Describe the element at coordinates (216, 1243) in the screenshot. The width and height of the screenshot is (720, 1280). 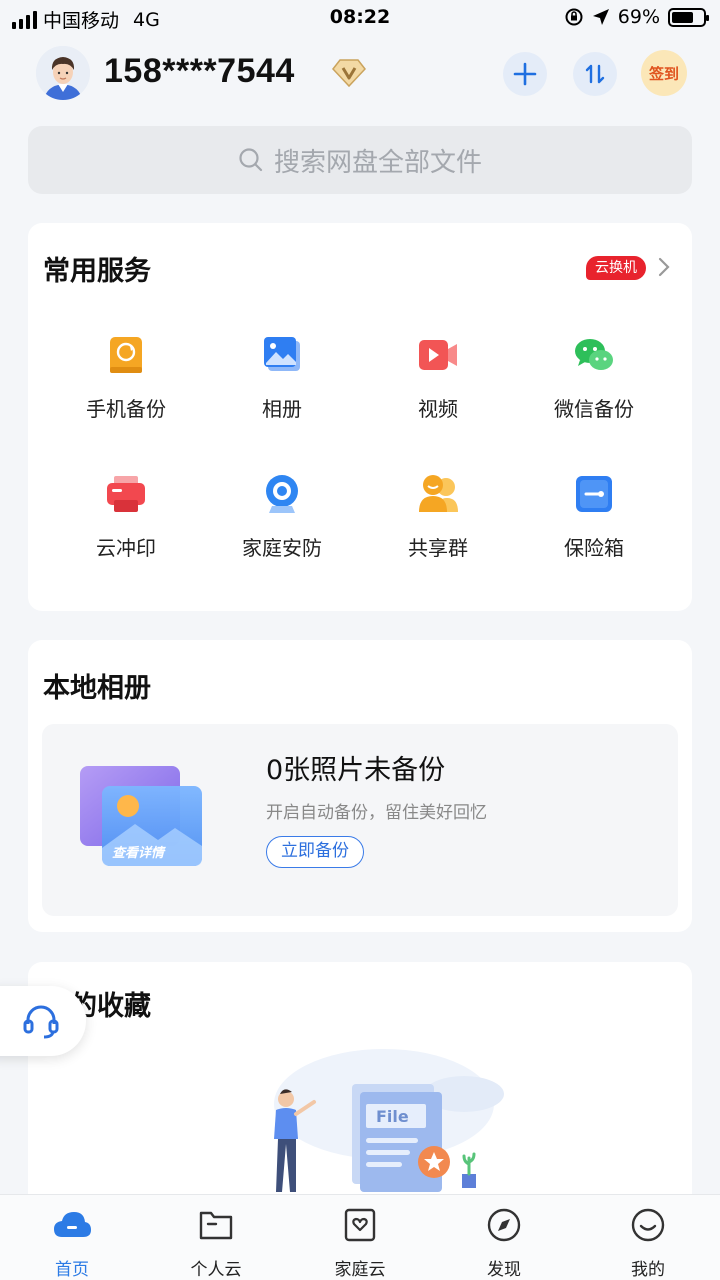
I see `tab-personal-cloud: 个人云` at that location.